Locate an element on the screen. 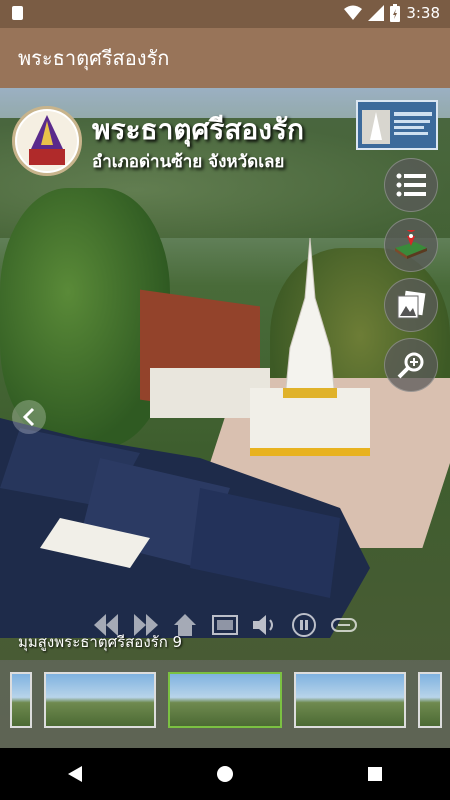 The image size is (450, 800). zoom-in-button is located at coordinates (411, 365).